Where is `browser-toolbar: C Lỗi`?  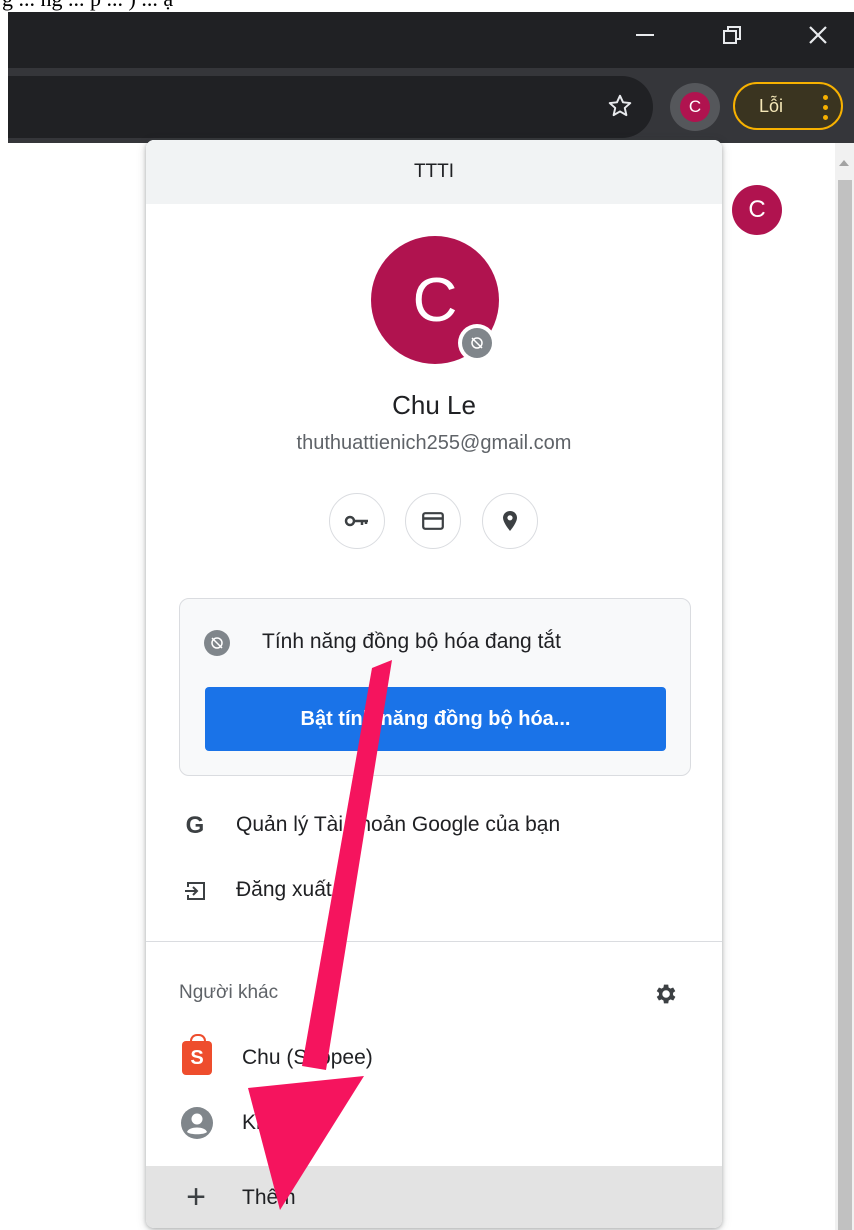
browser-toolbar: C Lỗi is located at coordinates (431, 105).